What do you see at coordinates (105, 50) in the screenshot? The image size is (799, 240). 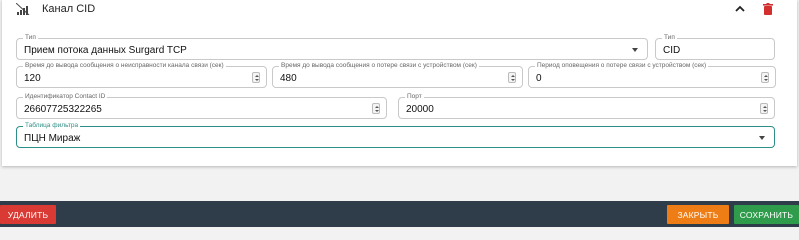 I see `receiver-type-value: Прием потока данных Surgard TCP` at bounding box center [105, 50].